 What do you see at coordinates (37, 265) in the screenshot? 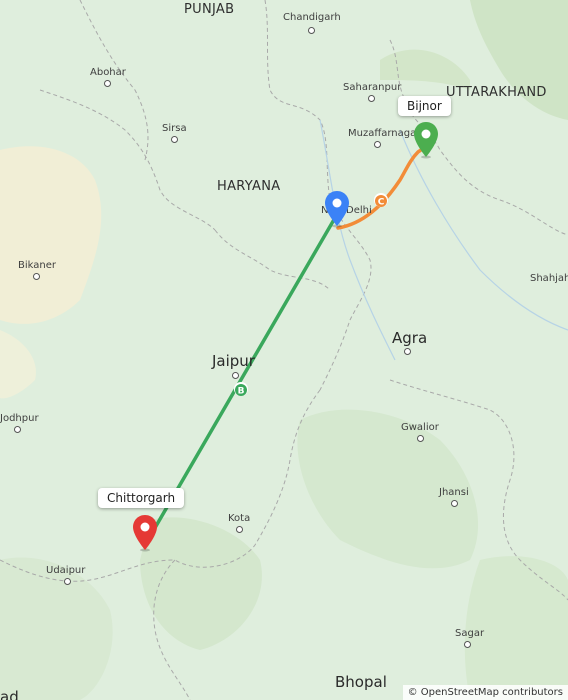
I see `city-label-bikaner: Bikaner` at bounding box center [37, 265].